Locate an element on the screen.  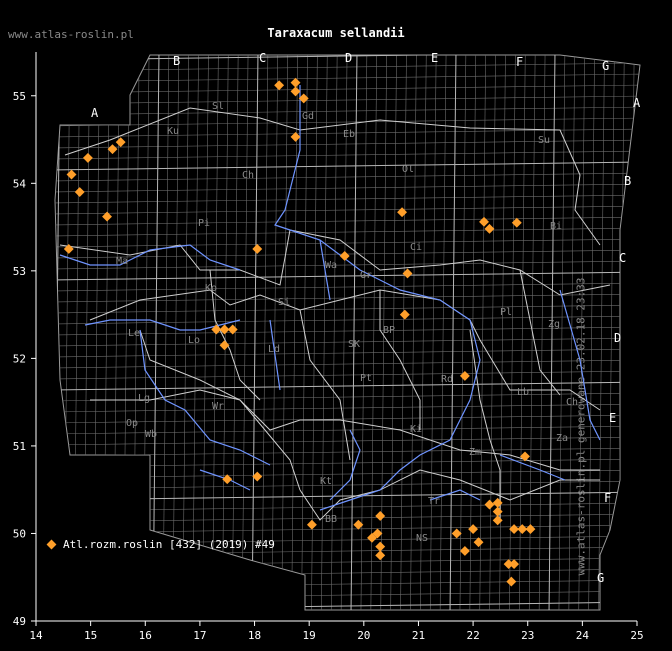
region-label: Gd is located at coordinates (308, 116).